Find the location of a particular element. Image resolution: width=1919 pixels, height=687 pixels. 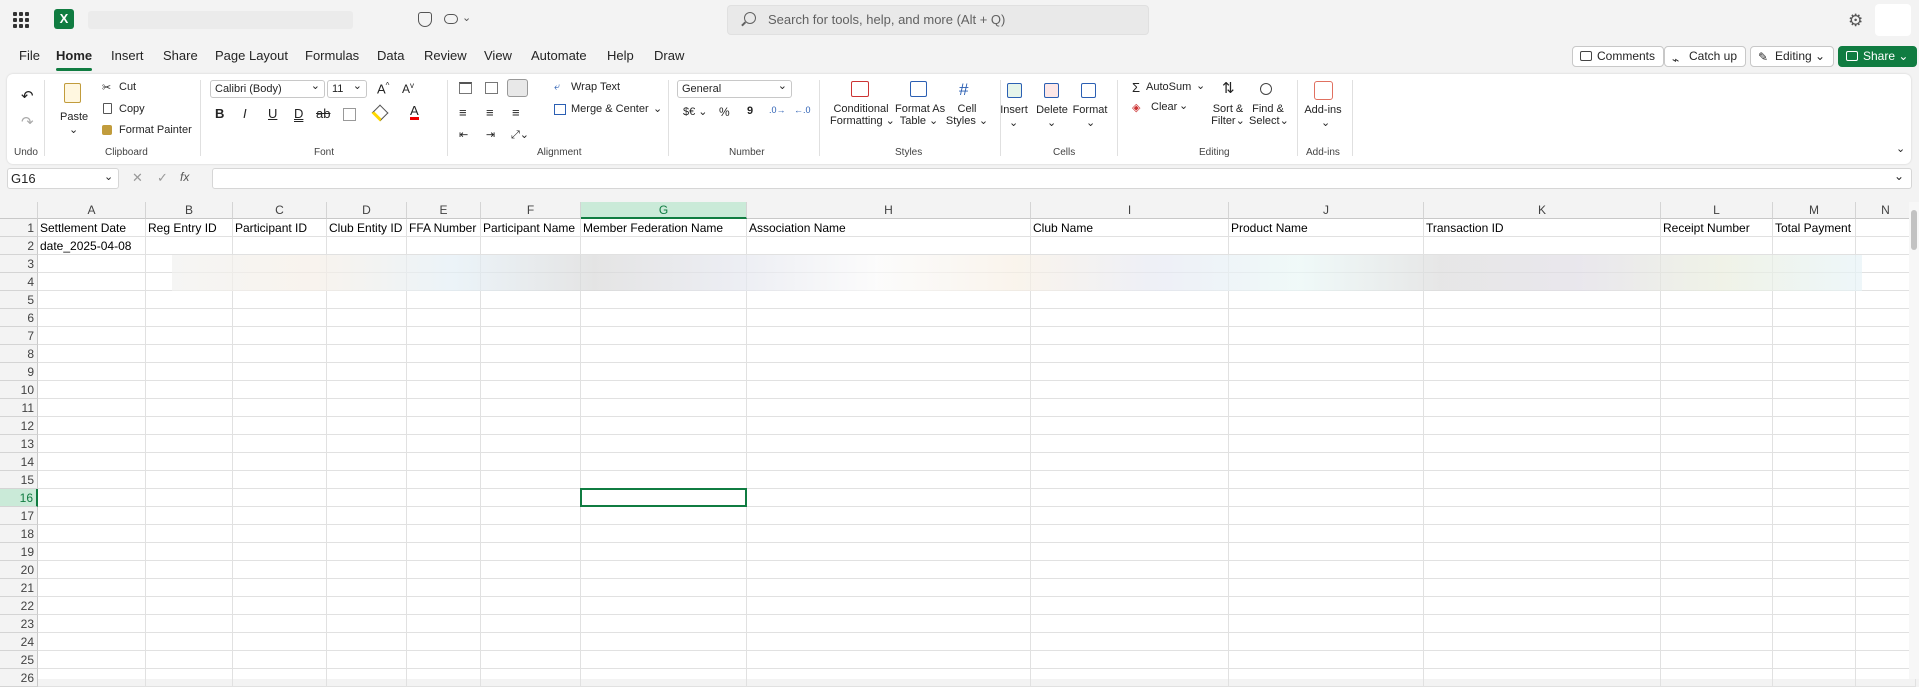

cell-j21 is located at coordinates (1326, 588).